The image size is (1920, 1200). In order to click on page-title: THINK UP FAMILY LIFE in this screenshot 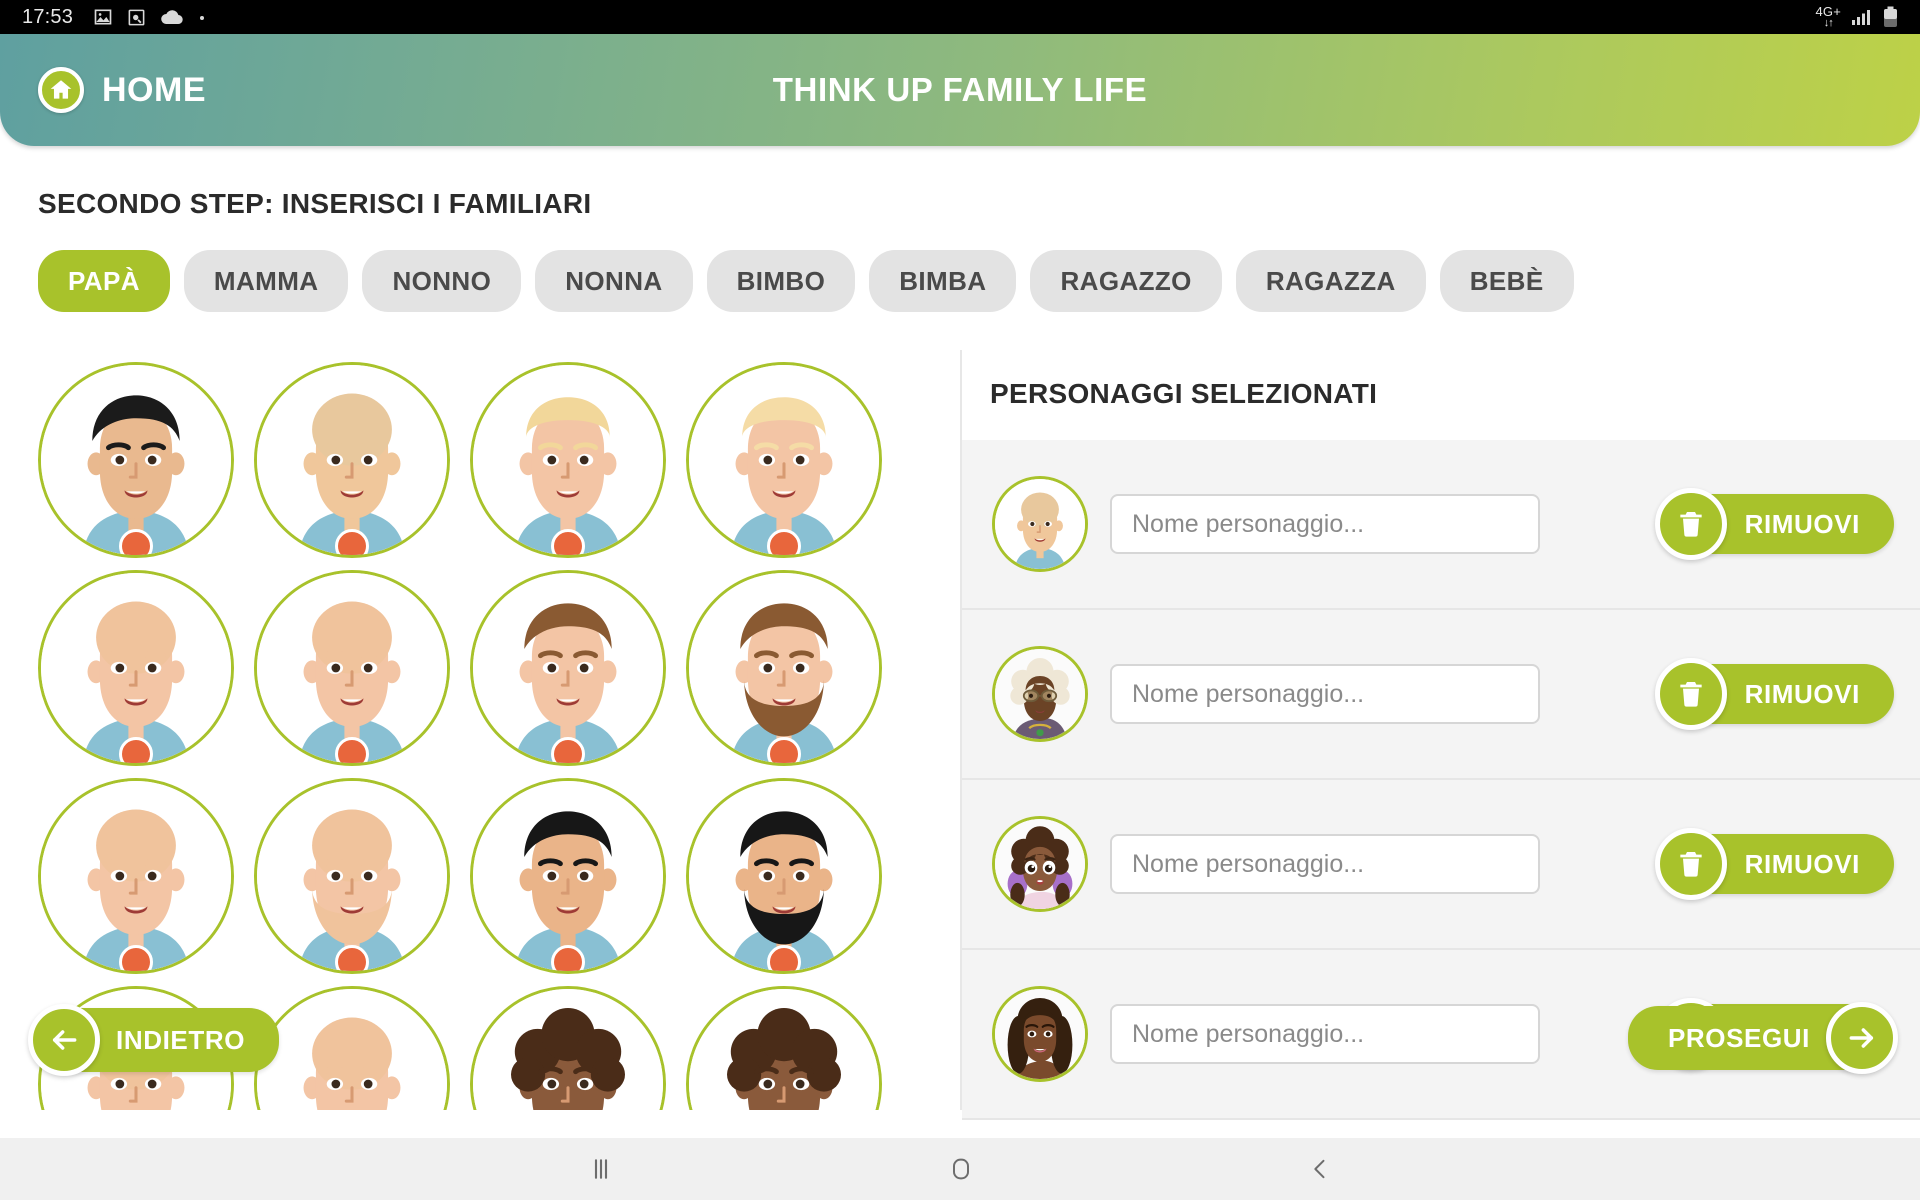, I will do `click(960, 89)`.